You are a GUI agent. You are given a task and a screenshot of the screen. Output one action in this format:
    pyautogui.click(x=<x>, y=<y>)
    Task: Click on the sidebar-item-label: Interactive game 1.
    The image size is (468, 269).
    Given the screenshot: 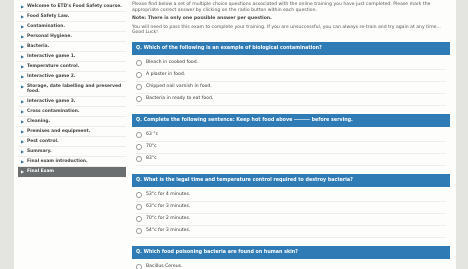 What is the action you would take?
    pyautogui.click(x=51, y=56)
    